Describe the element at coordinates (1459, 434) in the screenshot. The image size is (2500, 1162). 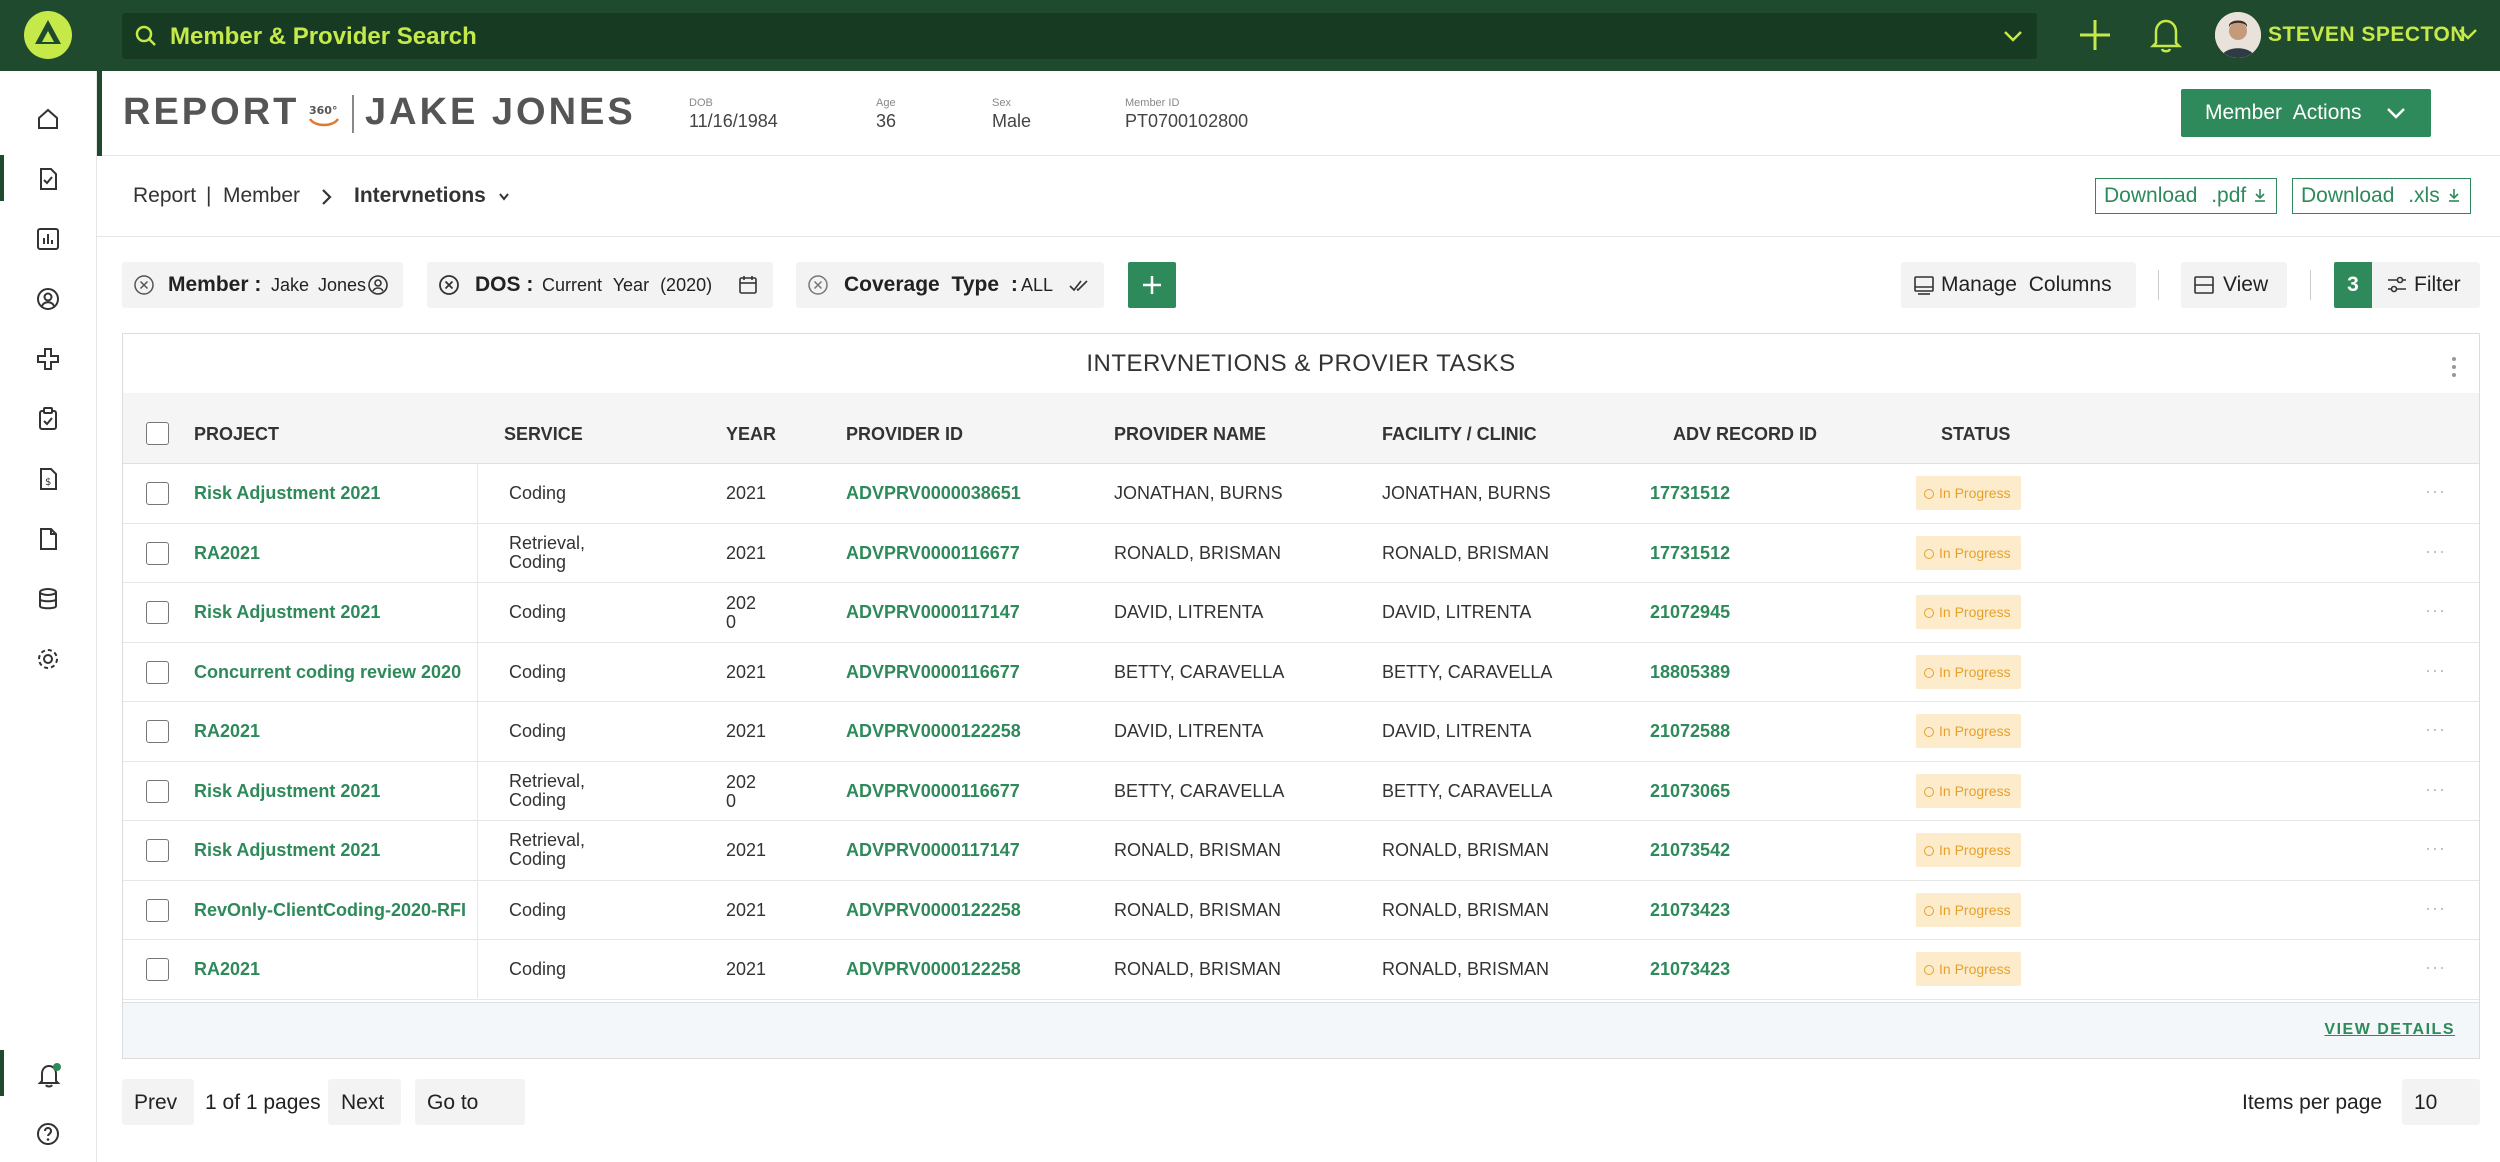
I see `column-header-facility: FACILITY / CLINIC` at that location.